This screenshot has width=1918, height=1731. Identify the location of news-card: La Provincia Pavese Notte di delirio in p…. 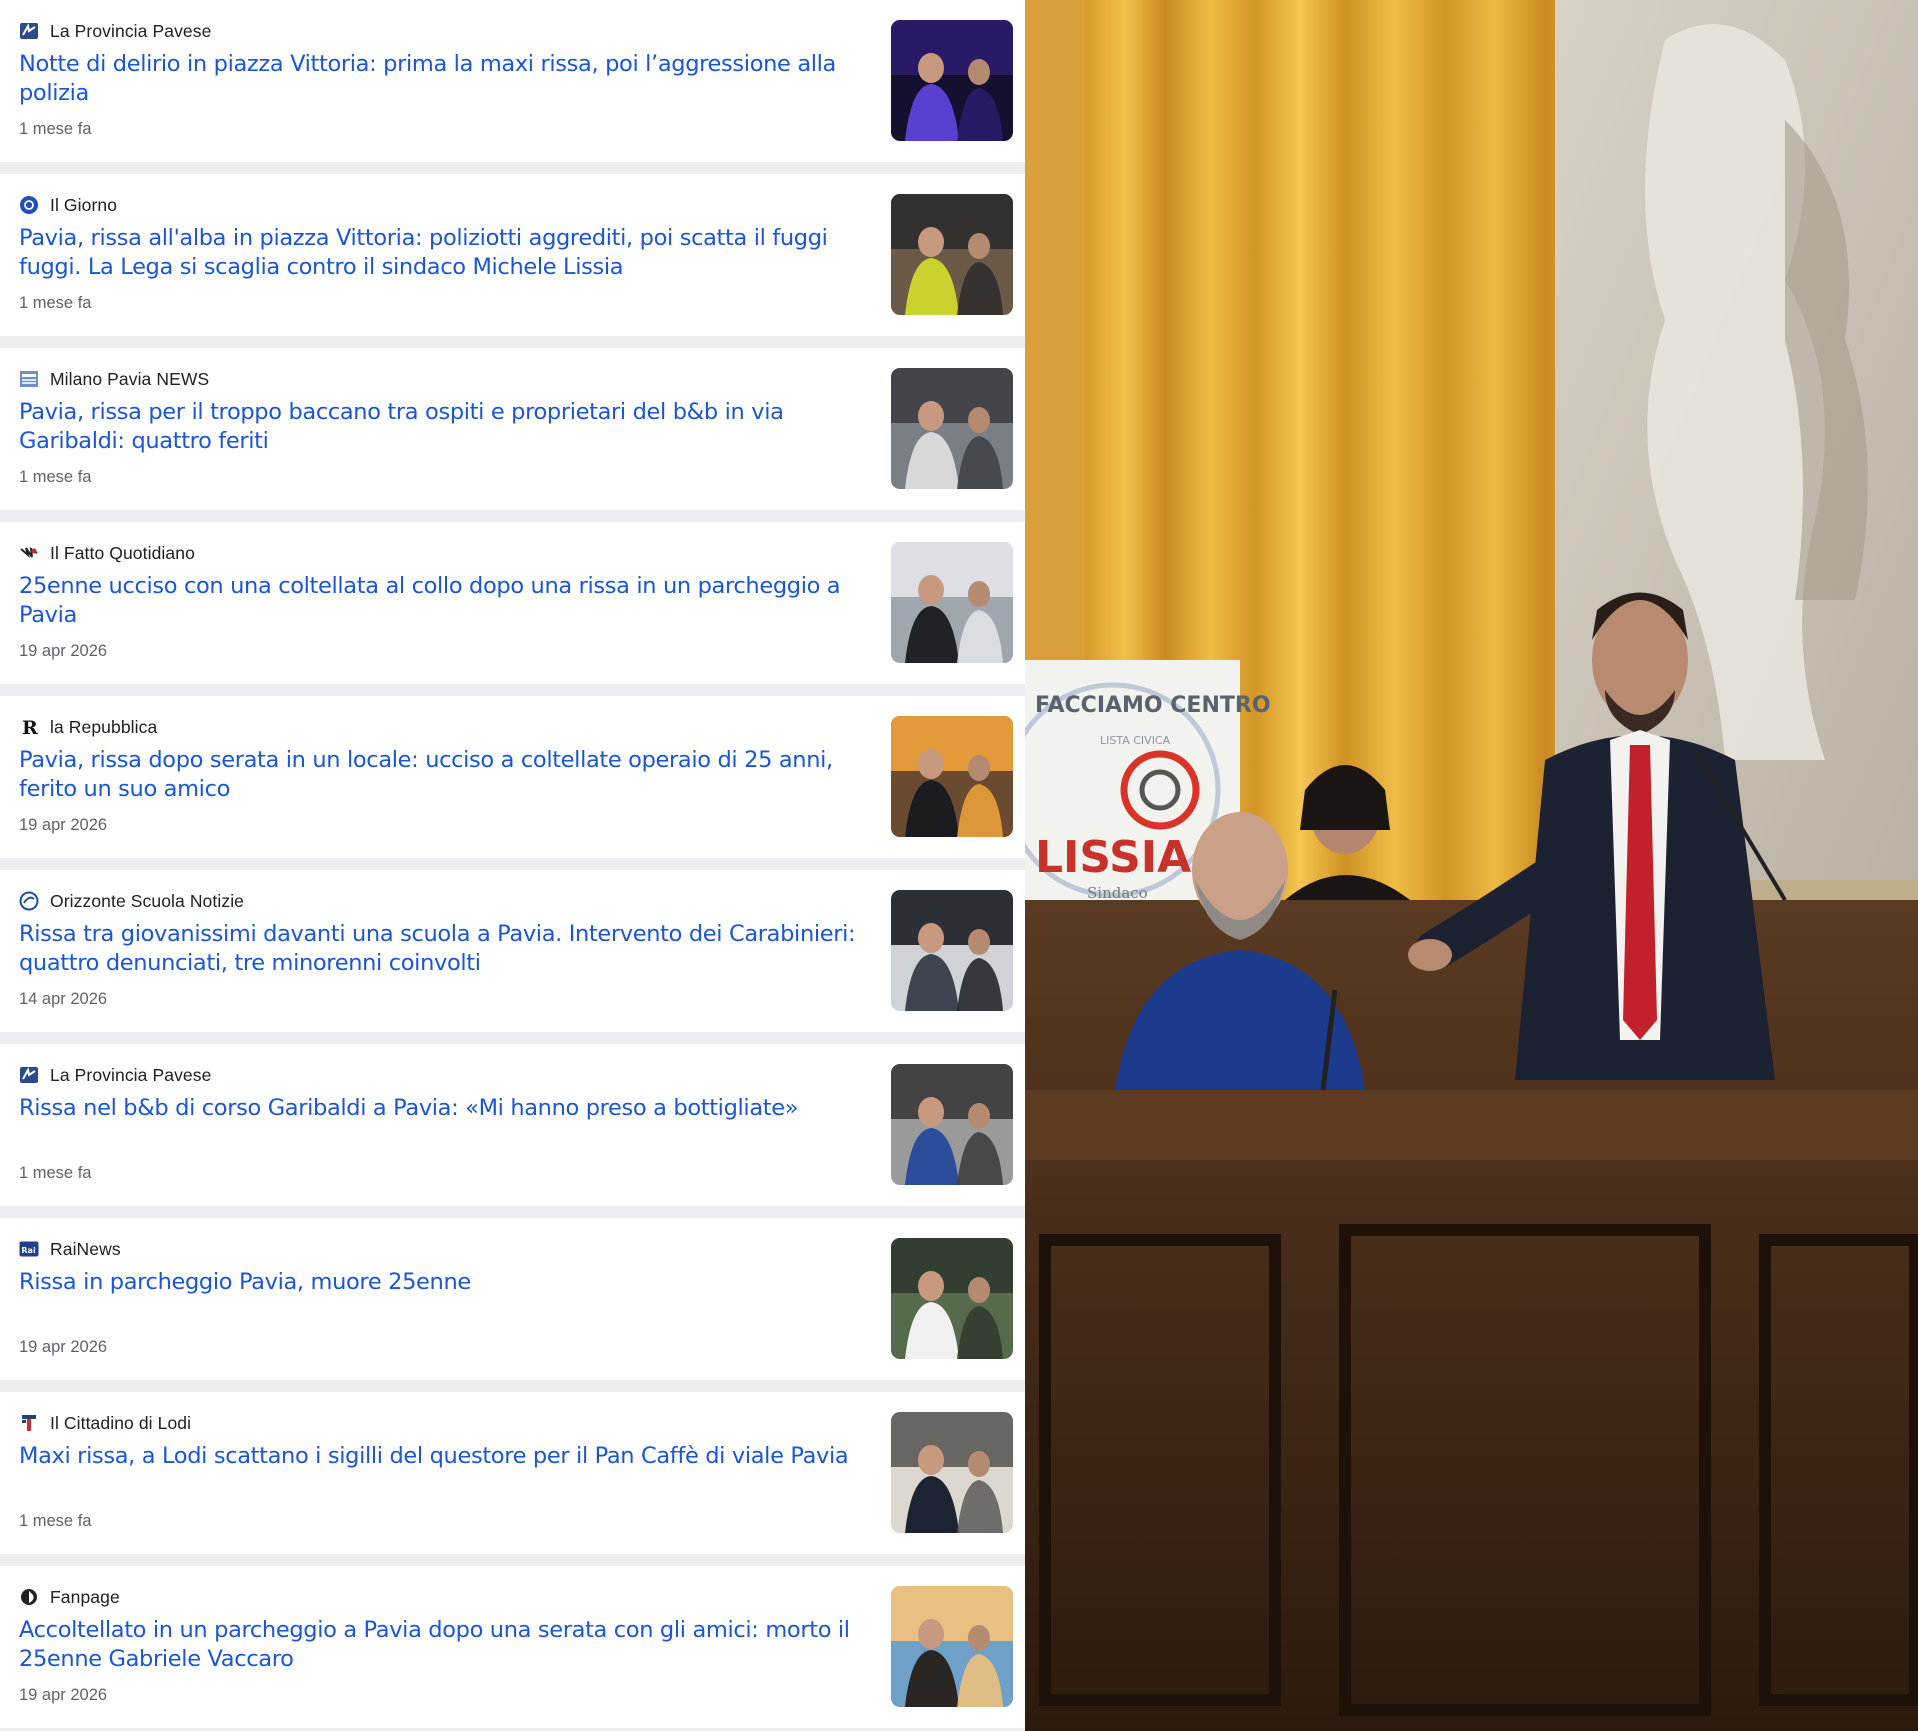
(512, 81).